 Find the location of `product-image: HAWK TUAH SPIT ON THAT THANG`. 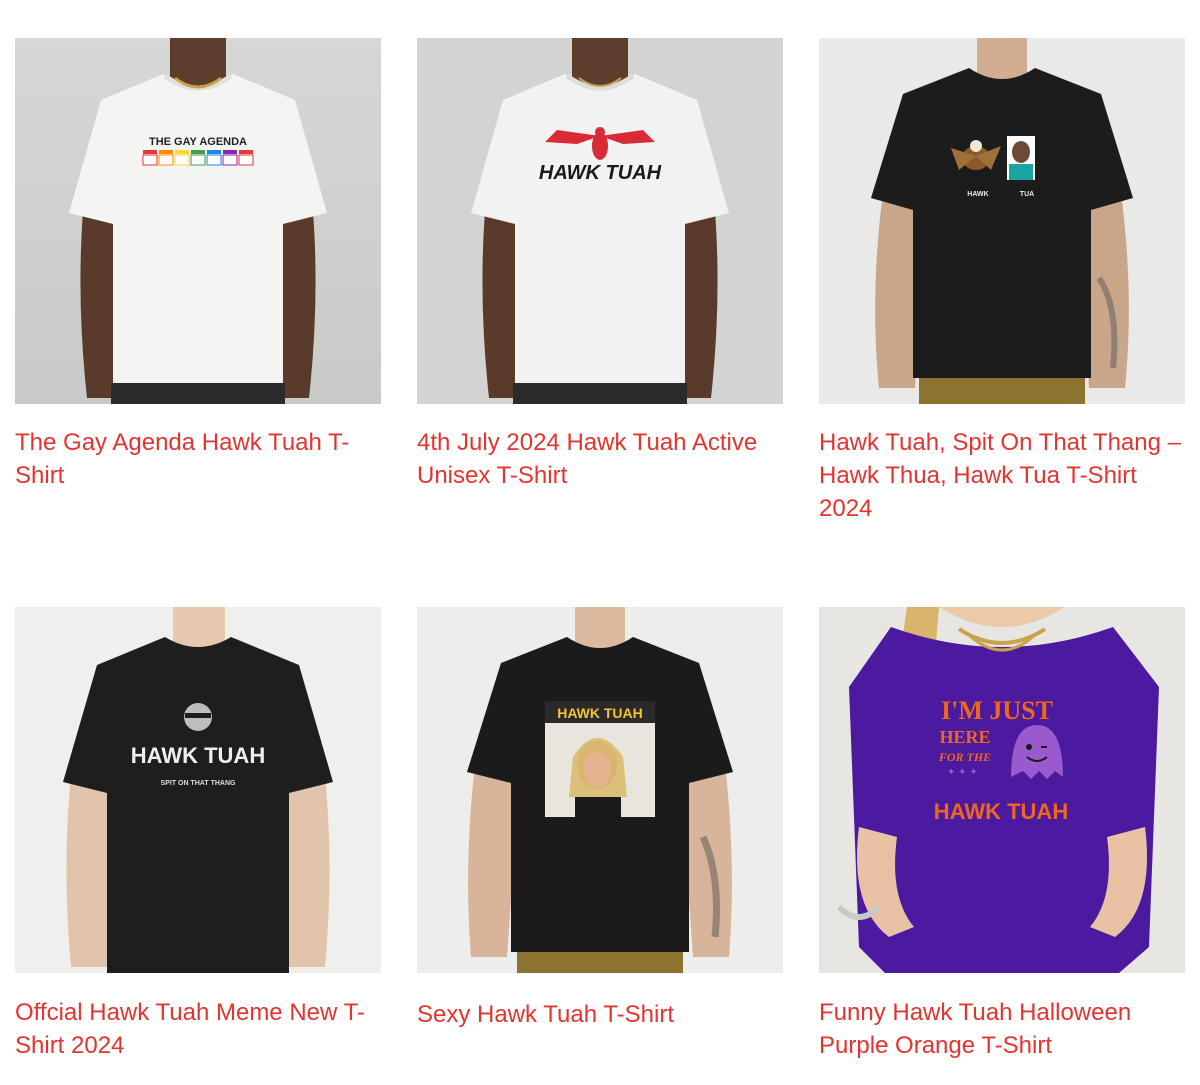

product-image: HAWK TUAH SPIT ON THAT THANG is located at coordinates (198, 790).